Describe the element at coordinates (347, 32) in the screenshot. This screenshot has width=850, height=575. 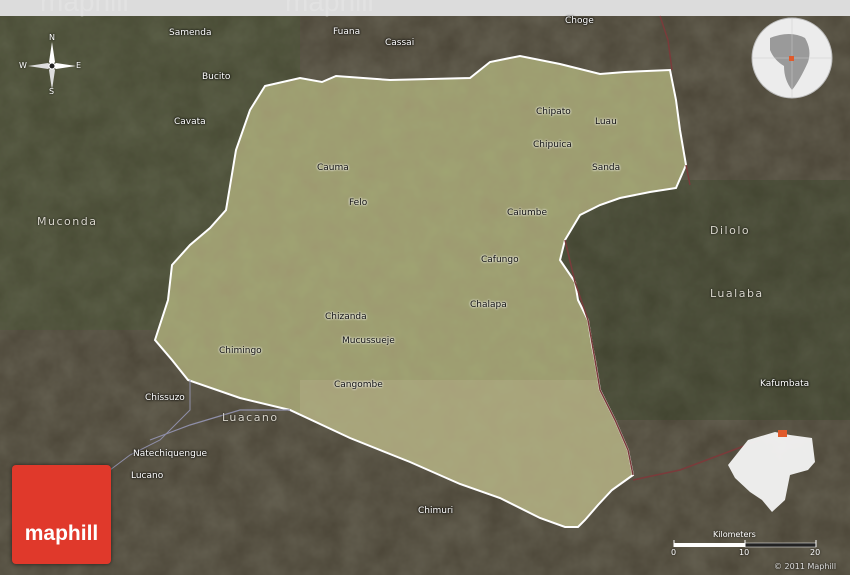
I see `place-label: Fuana` at that location.